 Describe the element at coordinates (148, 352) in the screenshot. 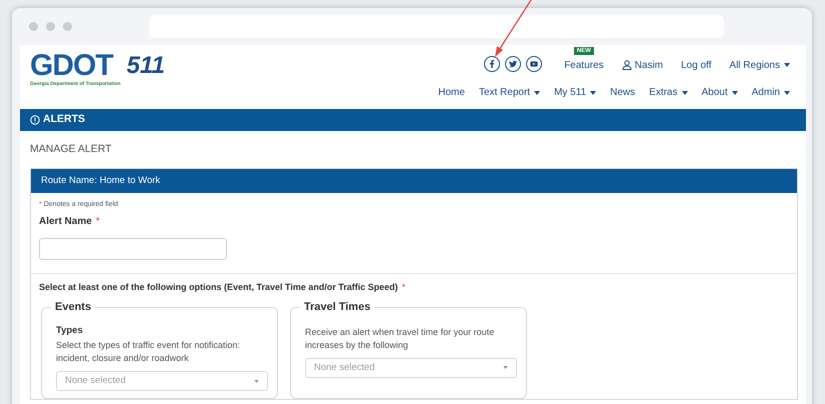

I see `fieldset-description: Select the types of traffic event for notification: incident, closure and/or roadwork` at that location.